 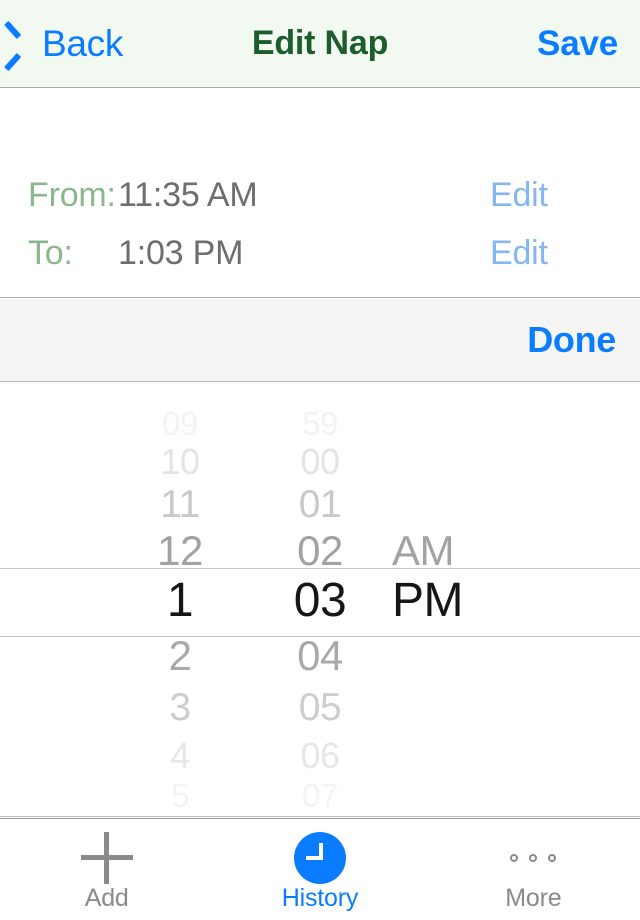 What do you see at coordinates (320, 424) in the screenshot?
I see `picker-item-minute: 59` at bounding box center [320, 424].